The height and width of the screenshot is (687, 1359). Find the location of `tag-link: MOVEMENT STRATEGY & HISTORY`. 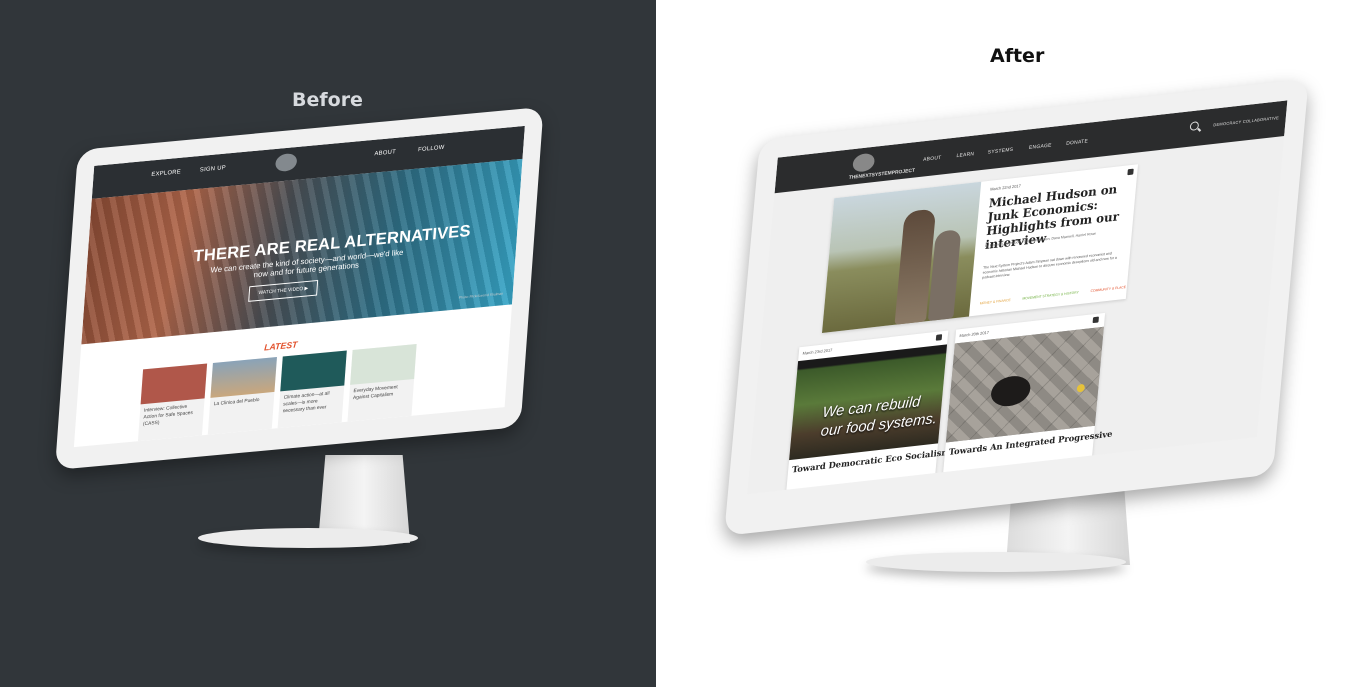

tag-link: MOVEMENT STRATEGY & HISTORY is located at coordinates (1050, 295).